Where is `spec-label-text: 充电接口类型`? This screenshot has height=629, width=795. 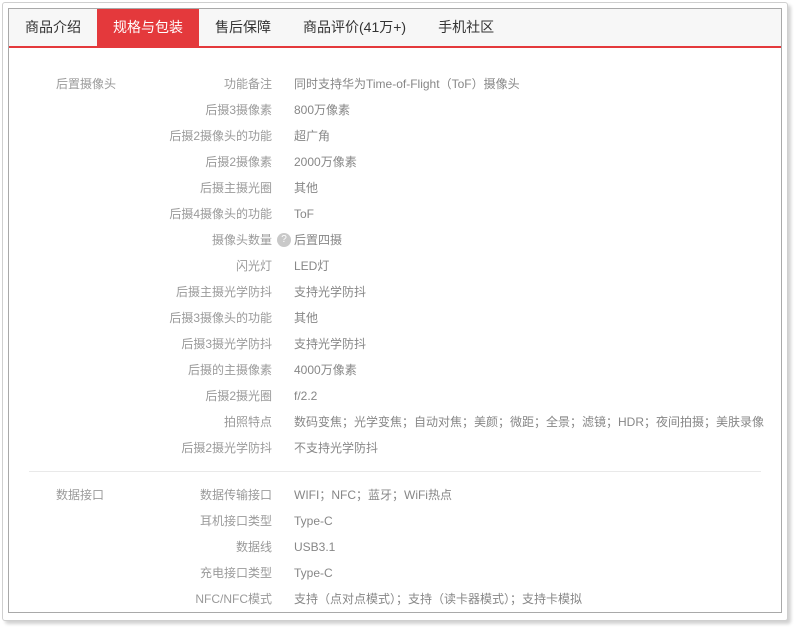 spec-label-text: 充电接口类型 is located at coordinates (235, 573).